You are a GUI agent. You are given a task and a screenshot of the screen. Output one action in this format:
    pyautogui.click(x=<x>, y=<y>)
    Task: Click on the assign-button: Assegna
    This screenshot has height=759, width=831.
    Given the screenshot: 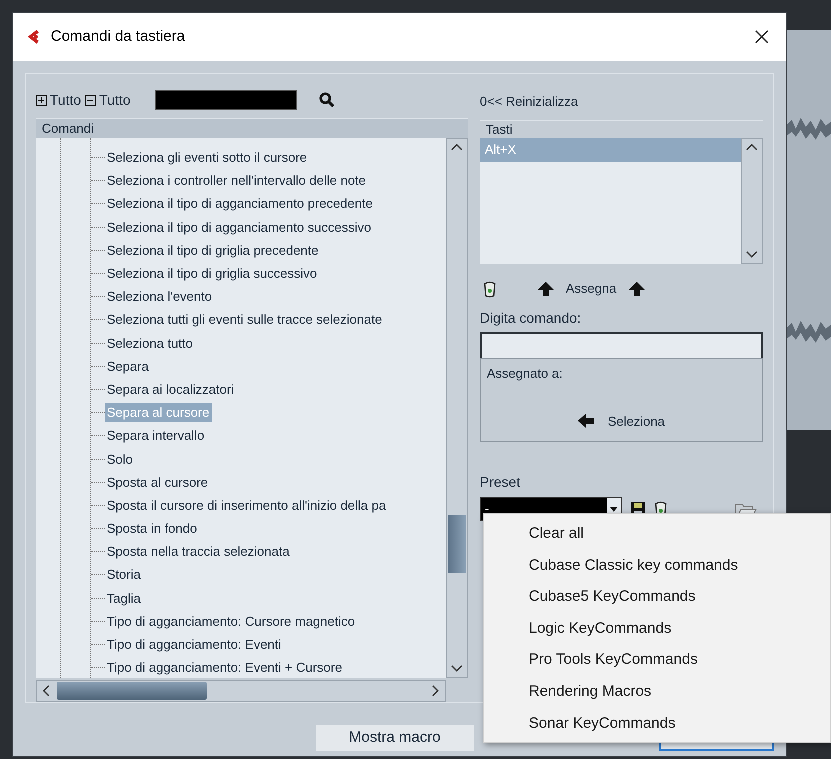 What is the action you would take?
    pyautogui.click(x=591, y=289)
    